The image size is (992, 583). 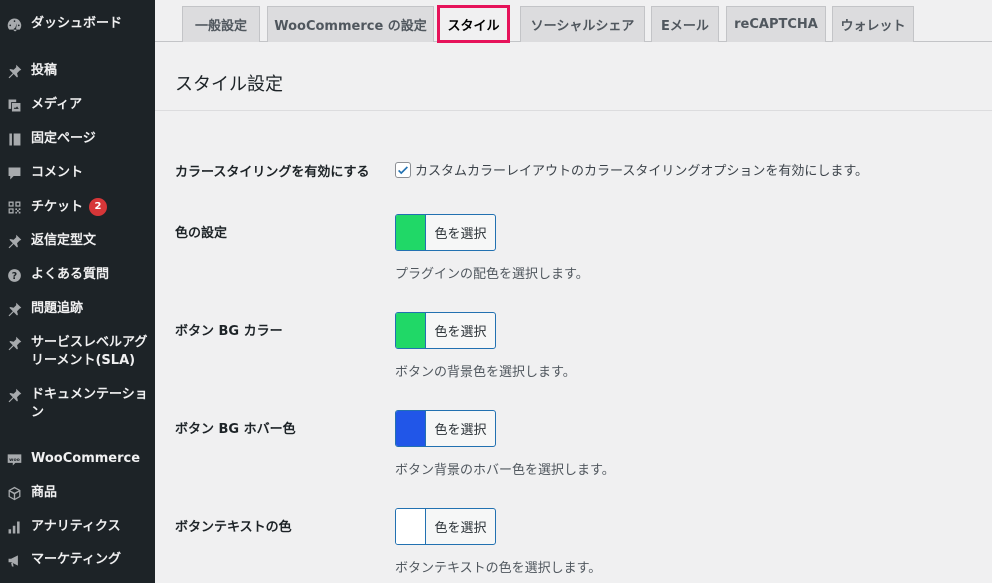 I want to click on button-hover-color-description: ボタン背景のホバー色を選択します。, so click(x=505, y=470).